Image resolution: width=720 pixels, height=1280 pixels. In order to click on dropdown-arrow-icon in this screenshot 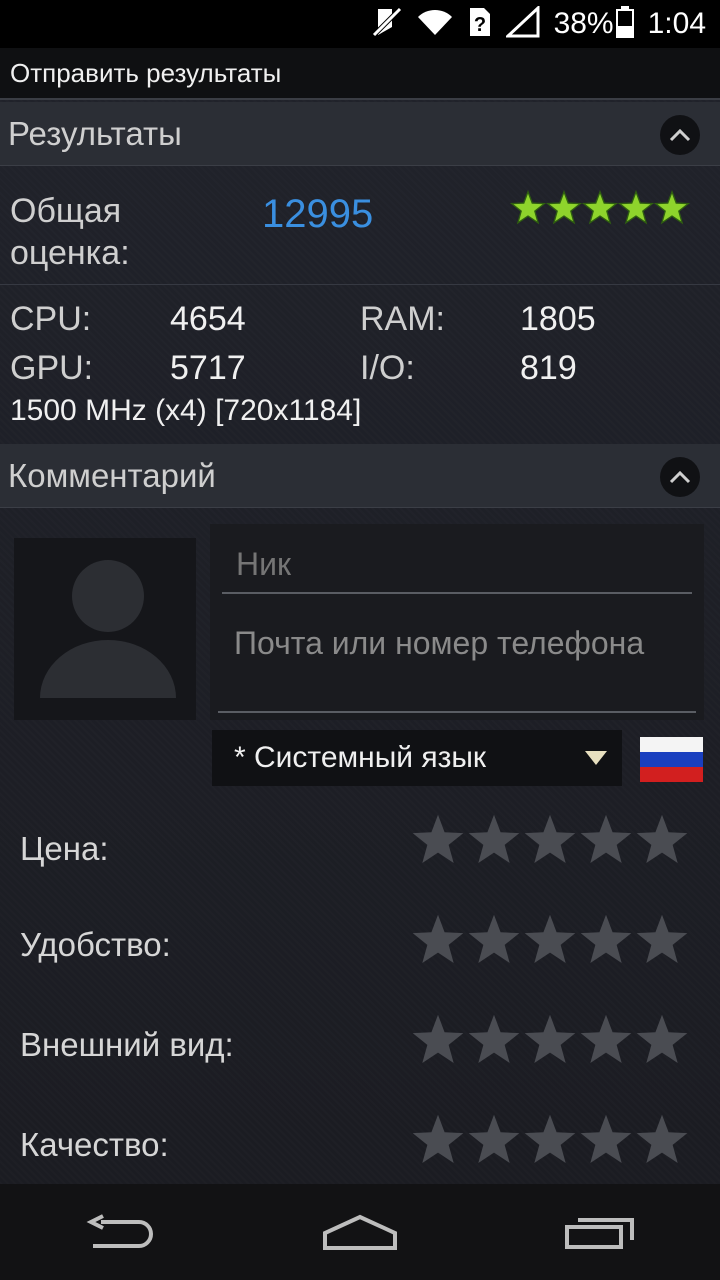, I will do `click(596, 758)`.